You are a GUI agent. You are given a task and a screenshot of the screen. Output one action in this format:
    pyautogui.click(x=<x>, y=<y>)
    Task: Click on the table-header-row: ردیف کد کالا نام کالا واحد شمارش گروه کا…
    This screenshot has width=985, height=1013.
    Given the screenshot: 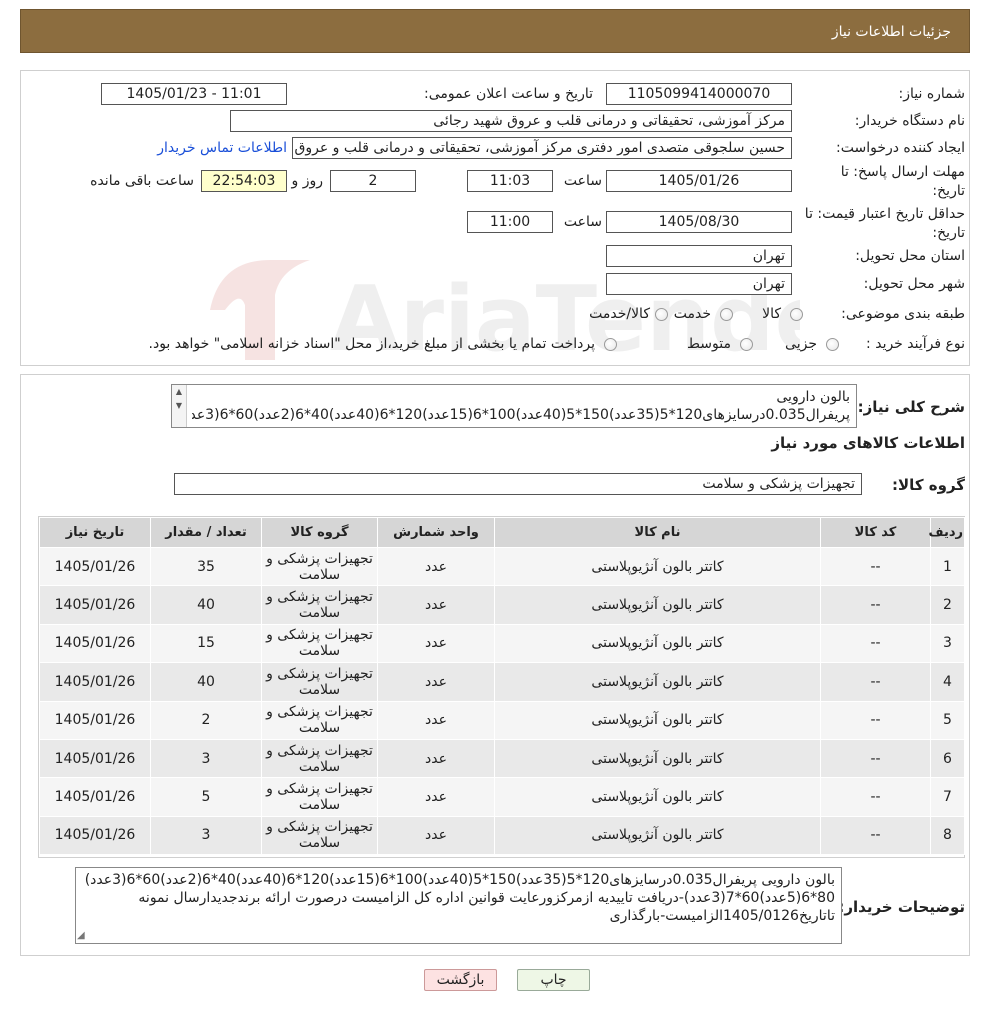 What is the action you would take?
    pyautogui.click(x=502, y=532)
    